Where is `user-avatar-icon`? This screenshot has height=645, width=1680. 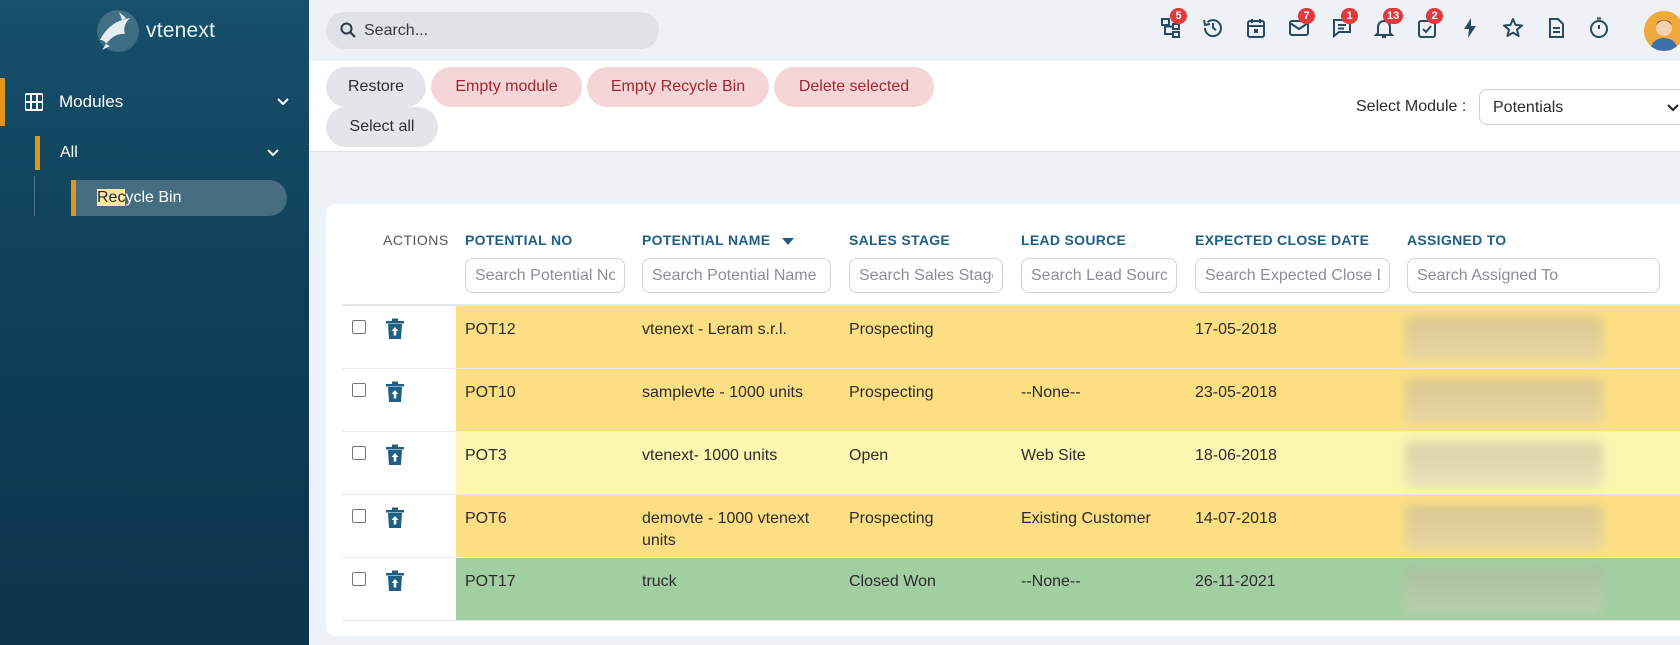 user-avatar-icon is located at coordinates (1662, 31).